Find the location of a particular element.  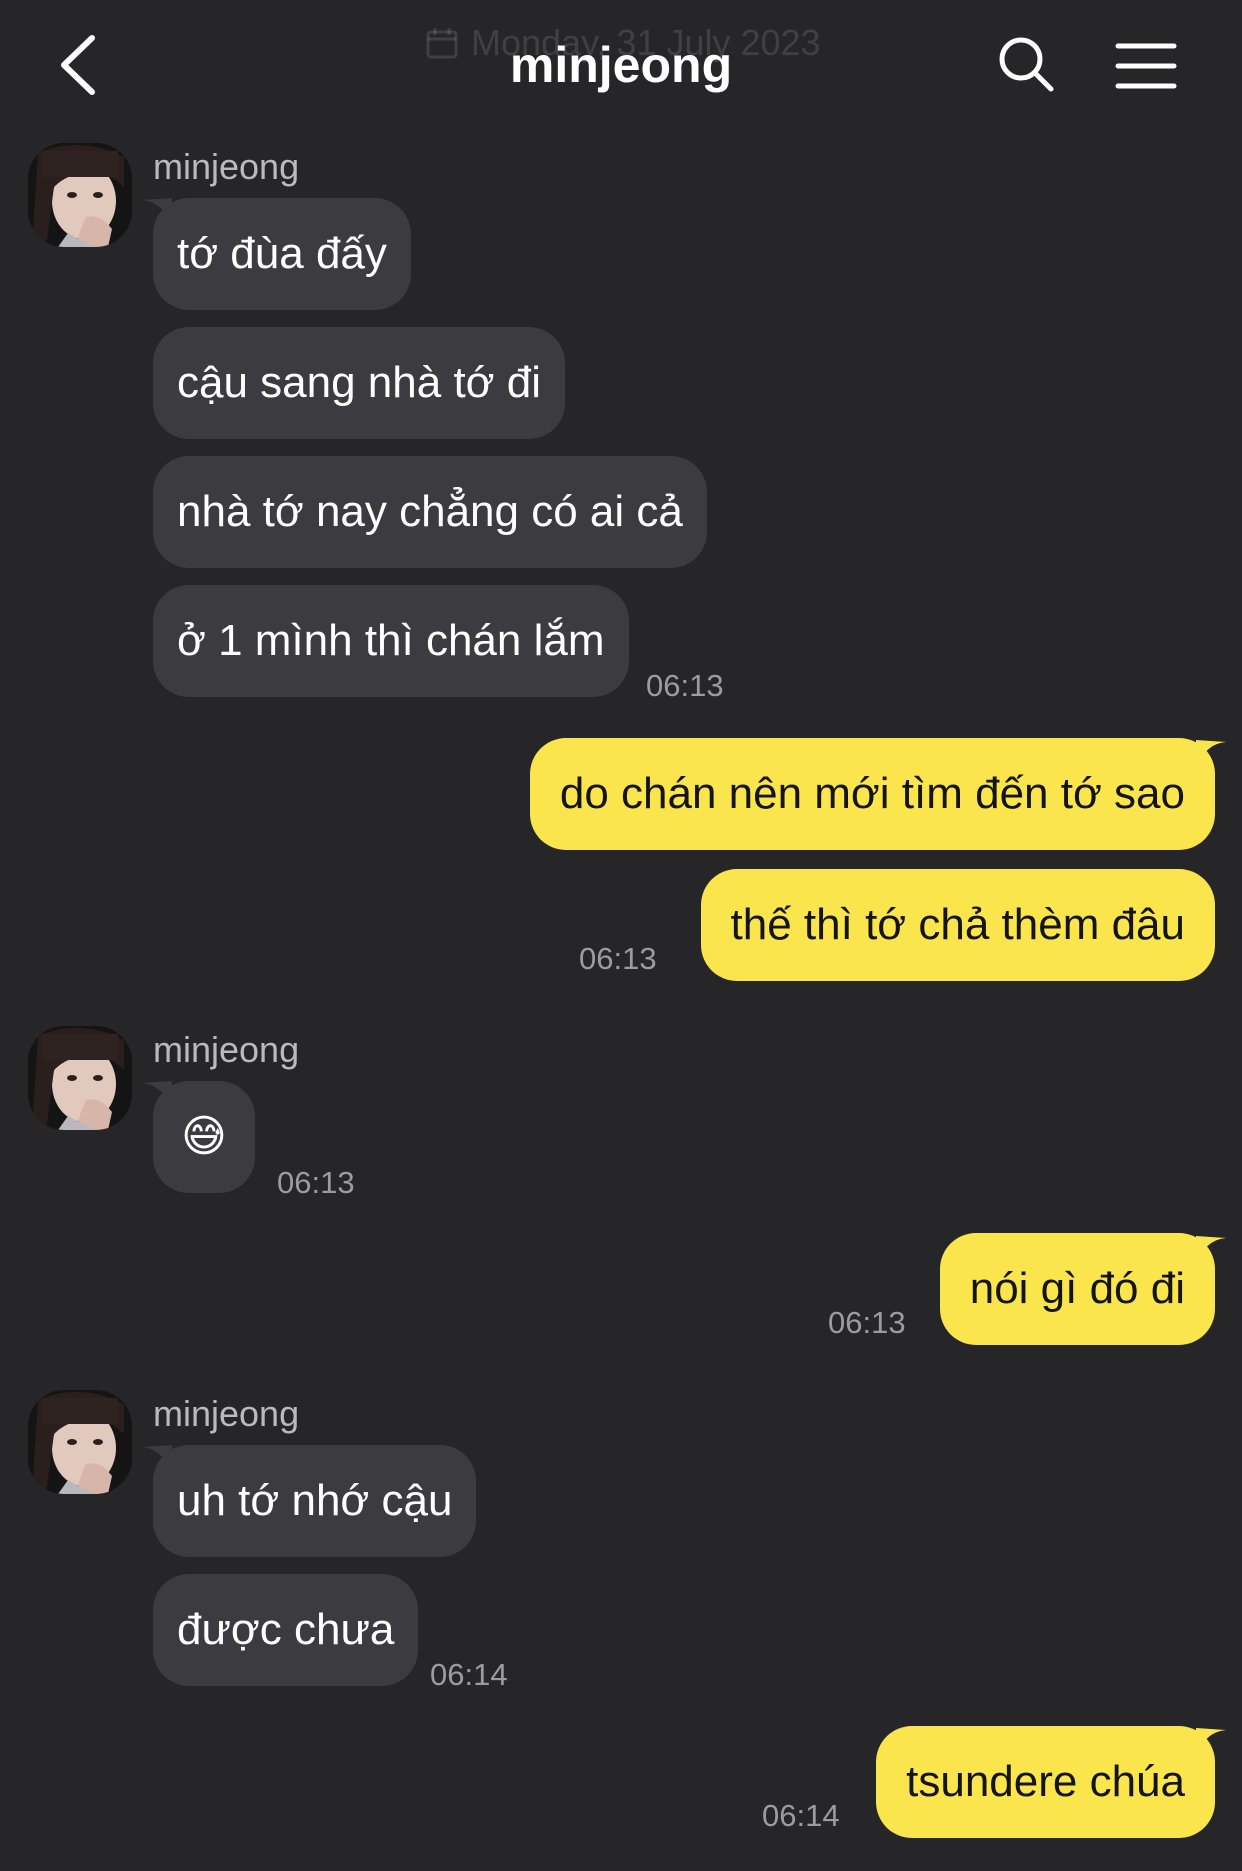

message-bubble: ở 1 mình thì chán lắm is located at coordinates (391, 641).